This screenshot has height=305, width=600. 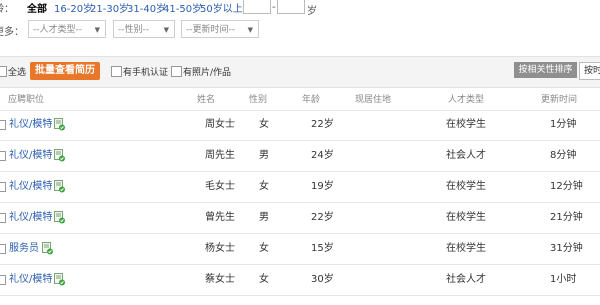 What do you see at coordinates (373, 100) in the screenshot?
I see `header-location: 现居住地` at bounding box center [373, 100].